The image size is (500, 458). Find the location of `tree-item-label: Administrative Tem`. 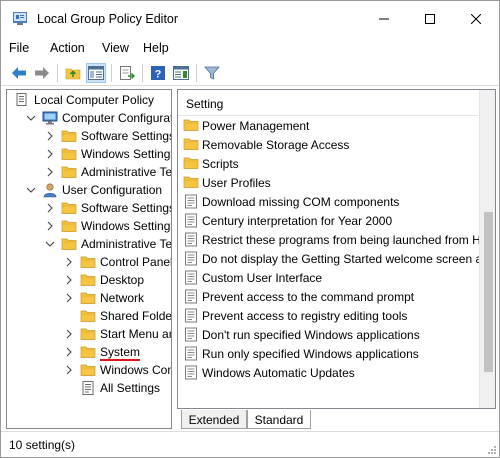

tree-item-label: Administrative Tem is located at coordinates (126, 244).